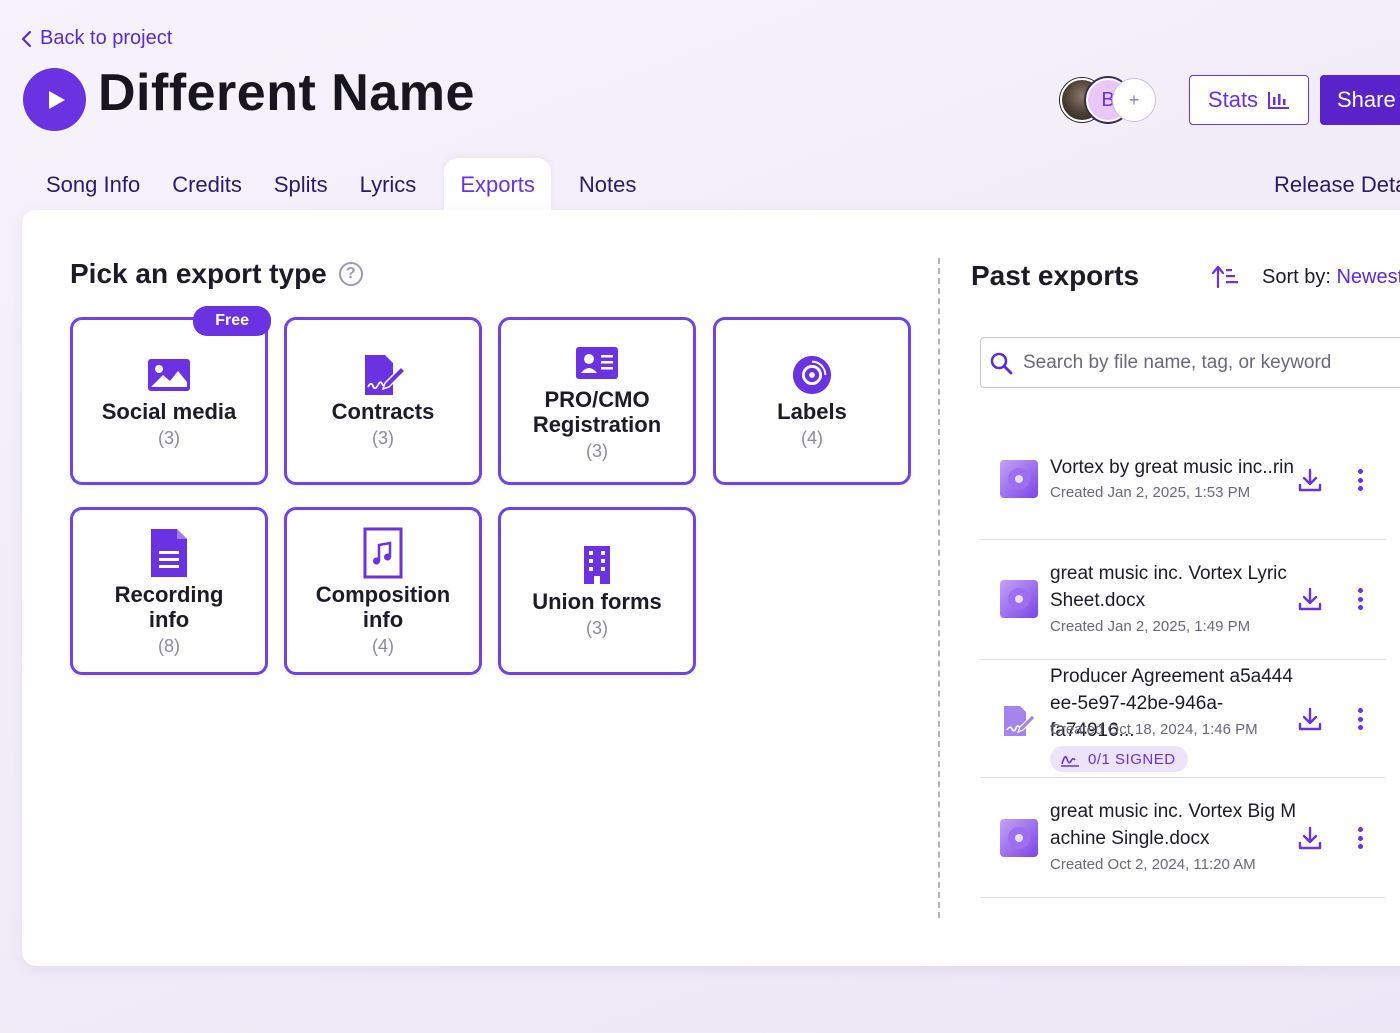  What do you see at coordinates (607, 185) in the screenshot?
I see `tab-notes: Notes` at bounding box center [607, 185].